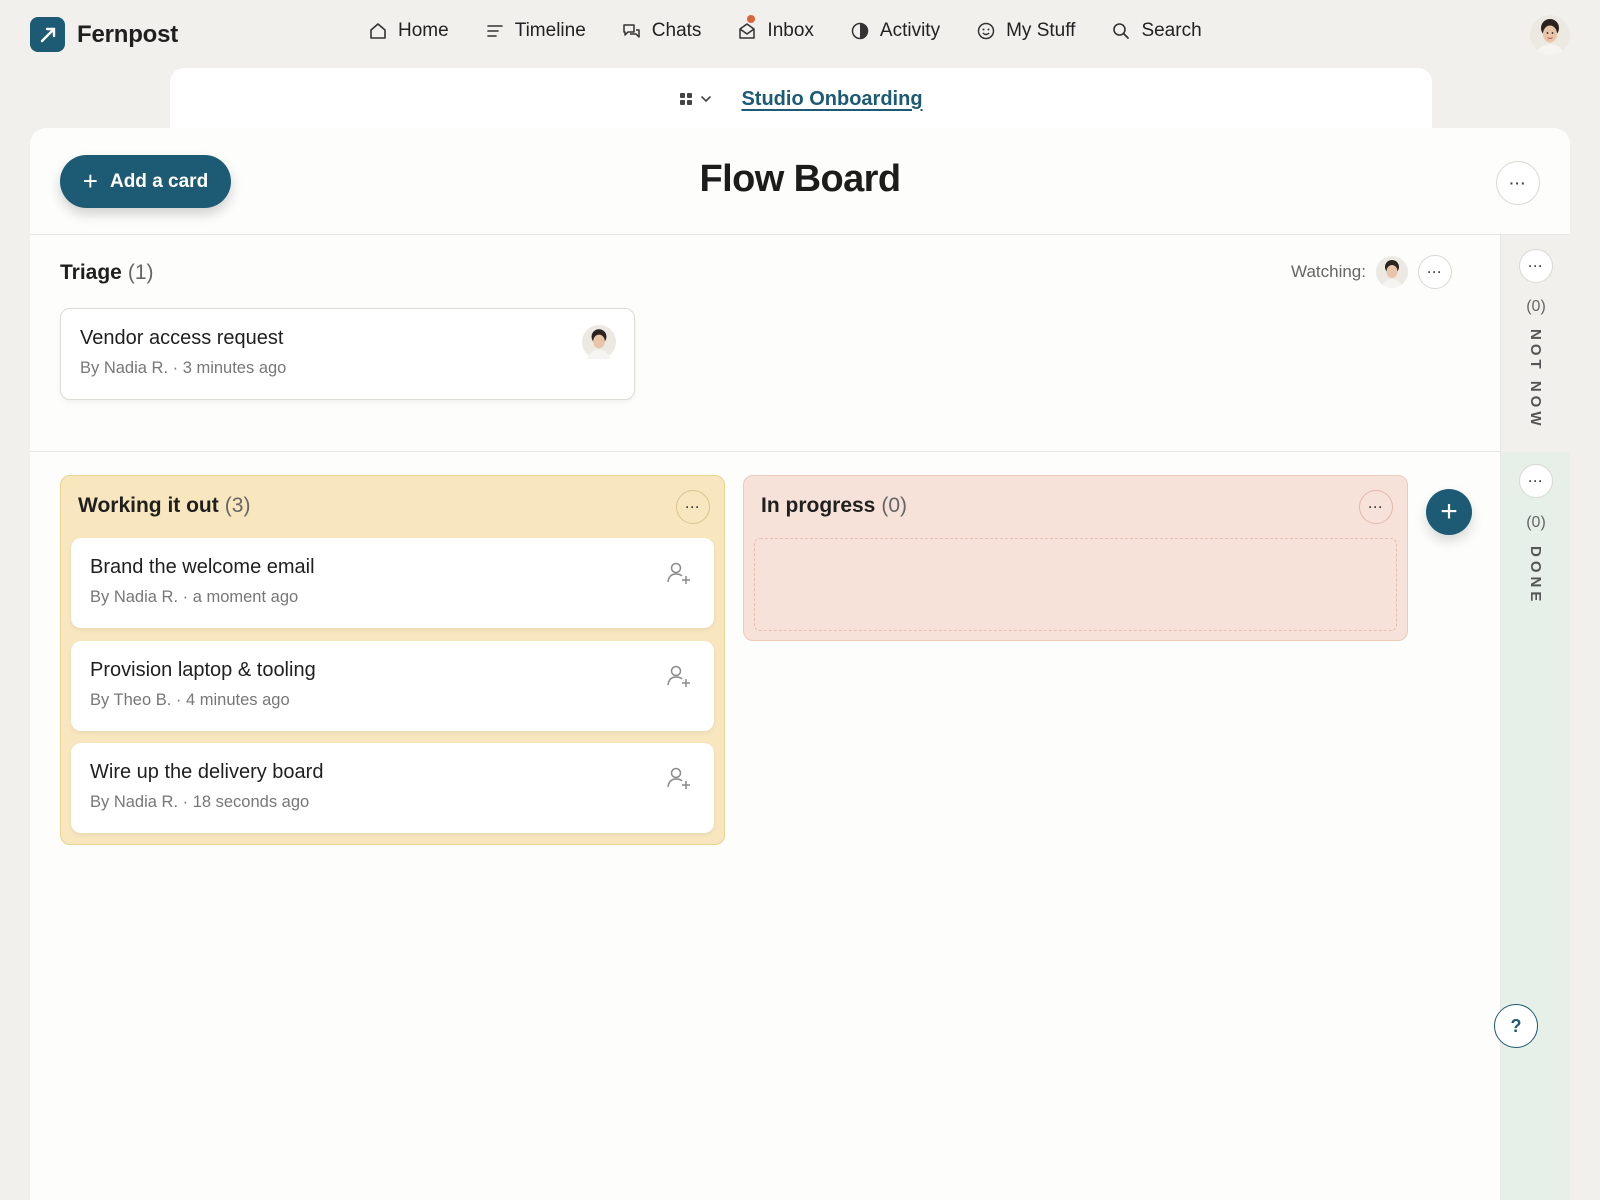  I want to click on card-meta: By Nadia R. · 18 seconds ago, so click(200, 802).